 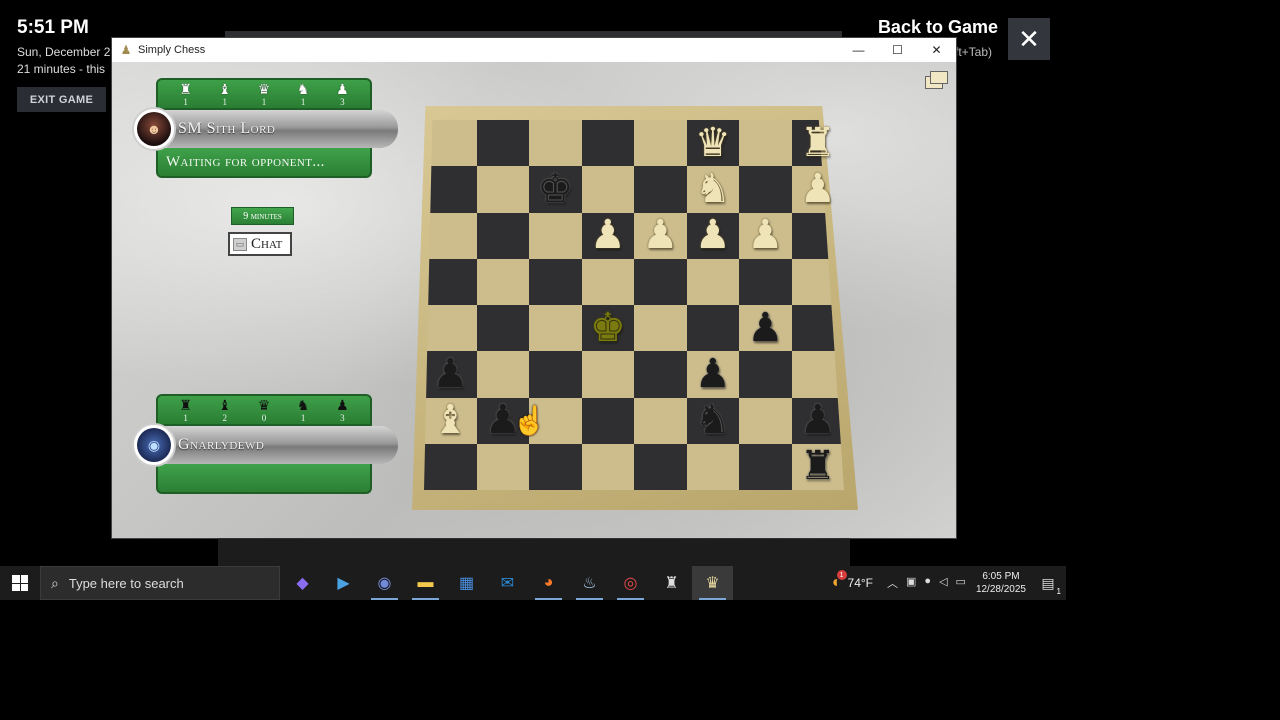 I want to click on square-b6, so click(x=502, y=235).